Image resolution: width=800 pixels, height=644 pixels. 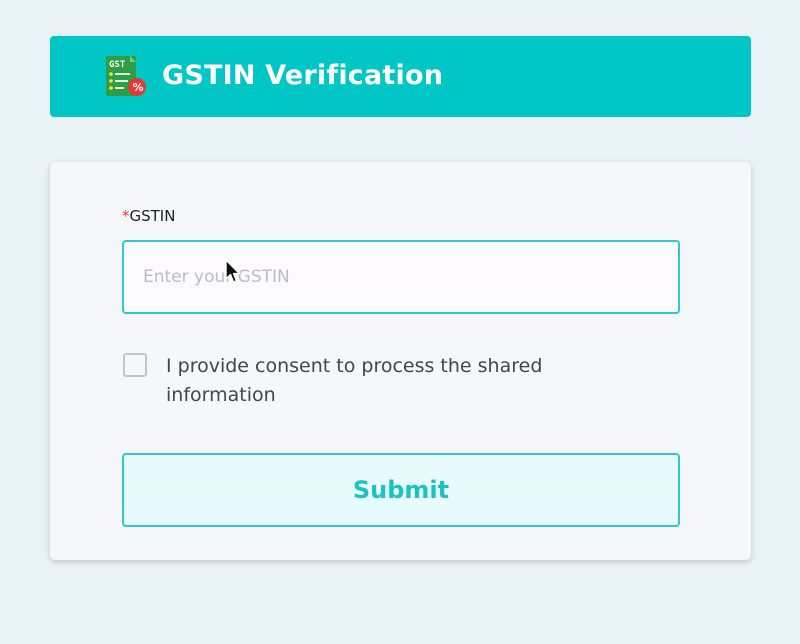 What do you see at coordinates (152, 216) in the screenshot?
I see `gstin-label-text: GSTIN` at bounding box center [152, 216].